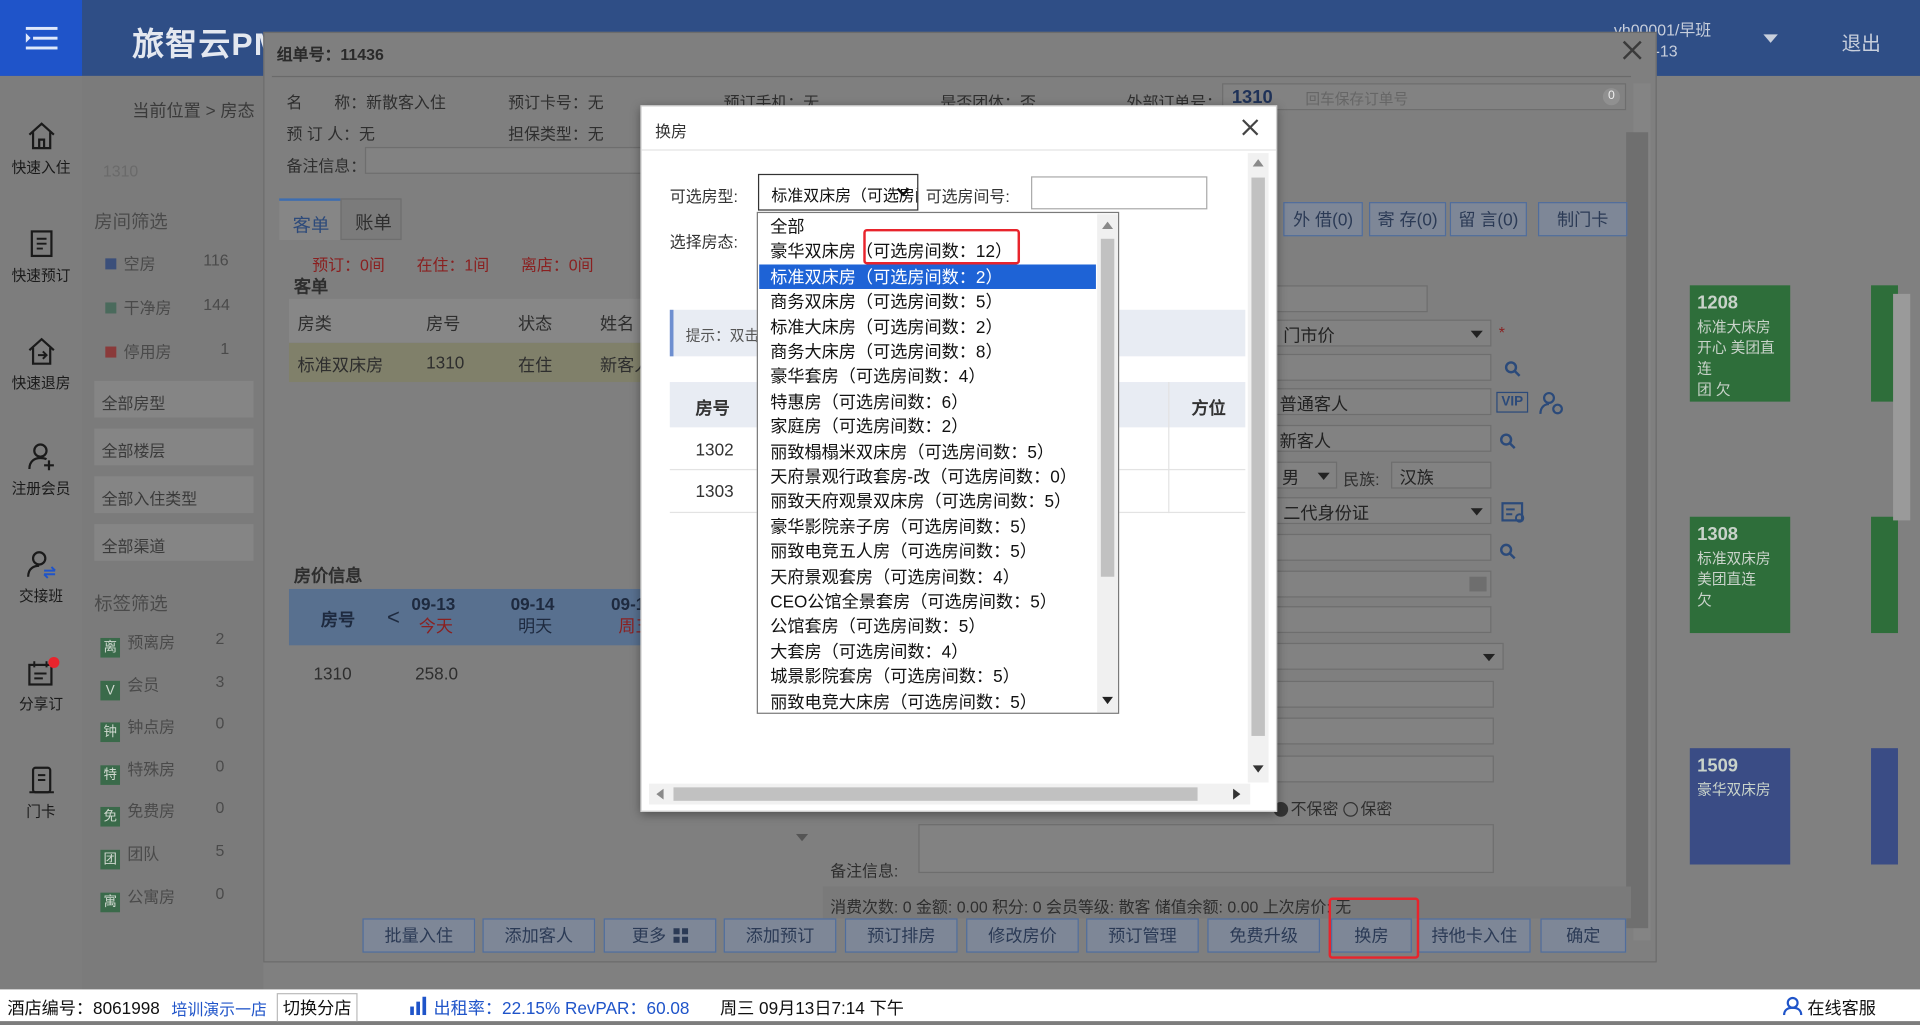 This screenshot has width=1920, height=1025. Describe the element at coordinates (1841, 1008) in the screenshot. I see `online-service-link: 在线客服` at that location.